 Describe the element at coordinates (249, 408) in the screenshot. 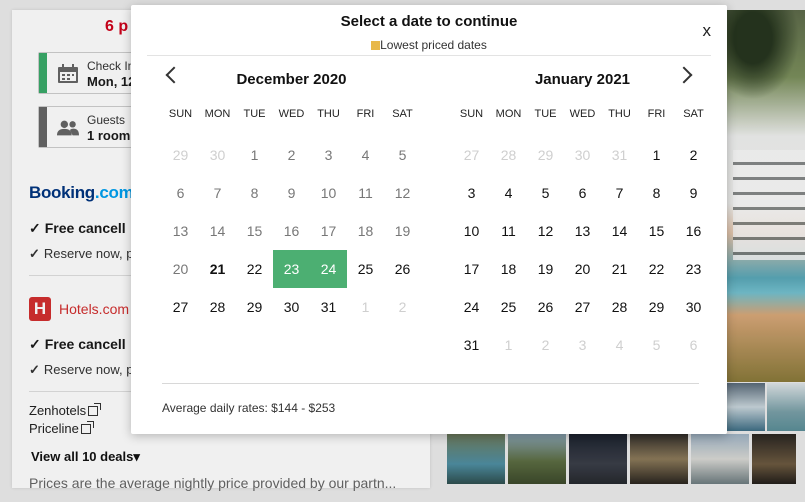

I see `average-rates-text: Average daily rates: $144 - $253` at that location.